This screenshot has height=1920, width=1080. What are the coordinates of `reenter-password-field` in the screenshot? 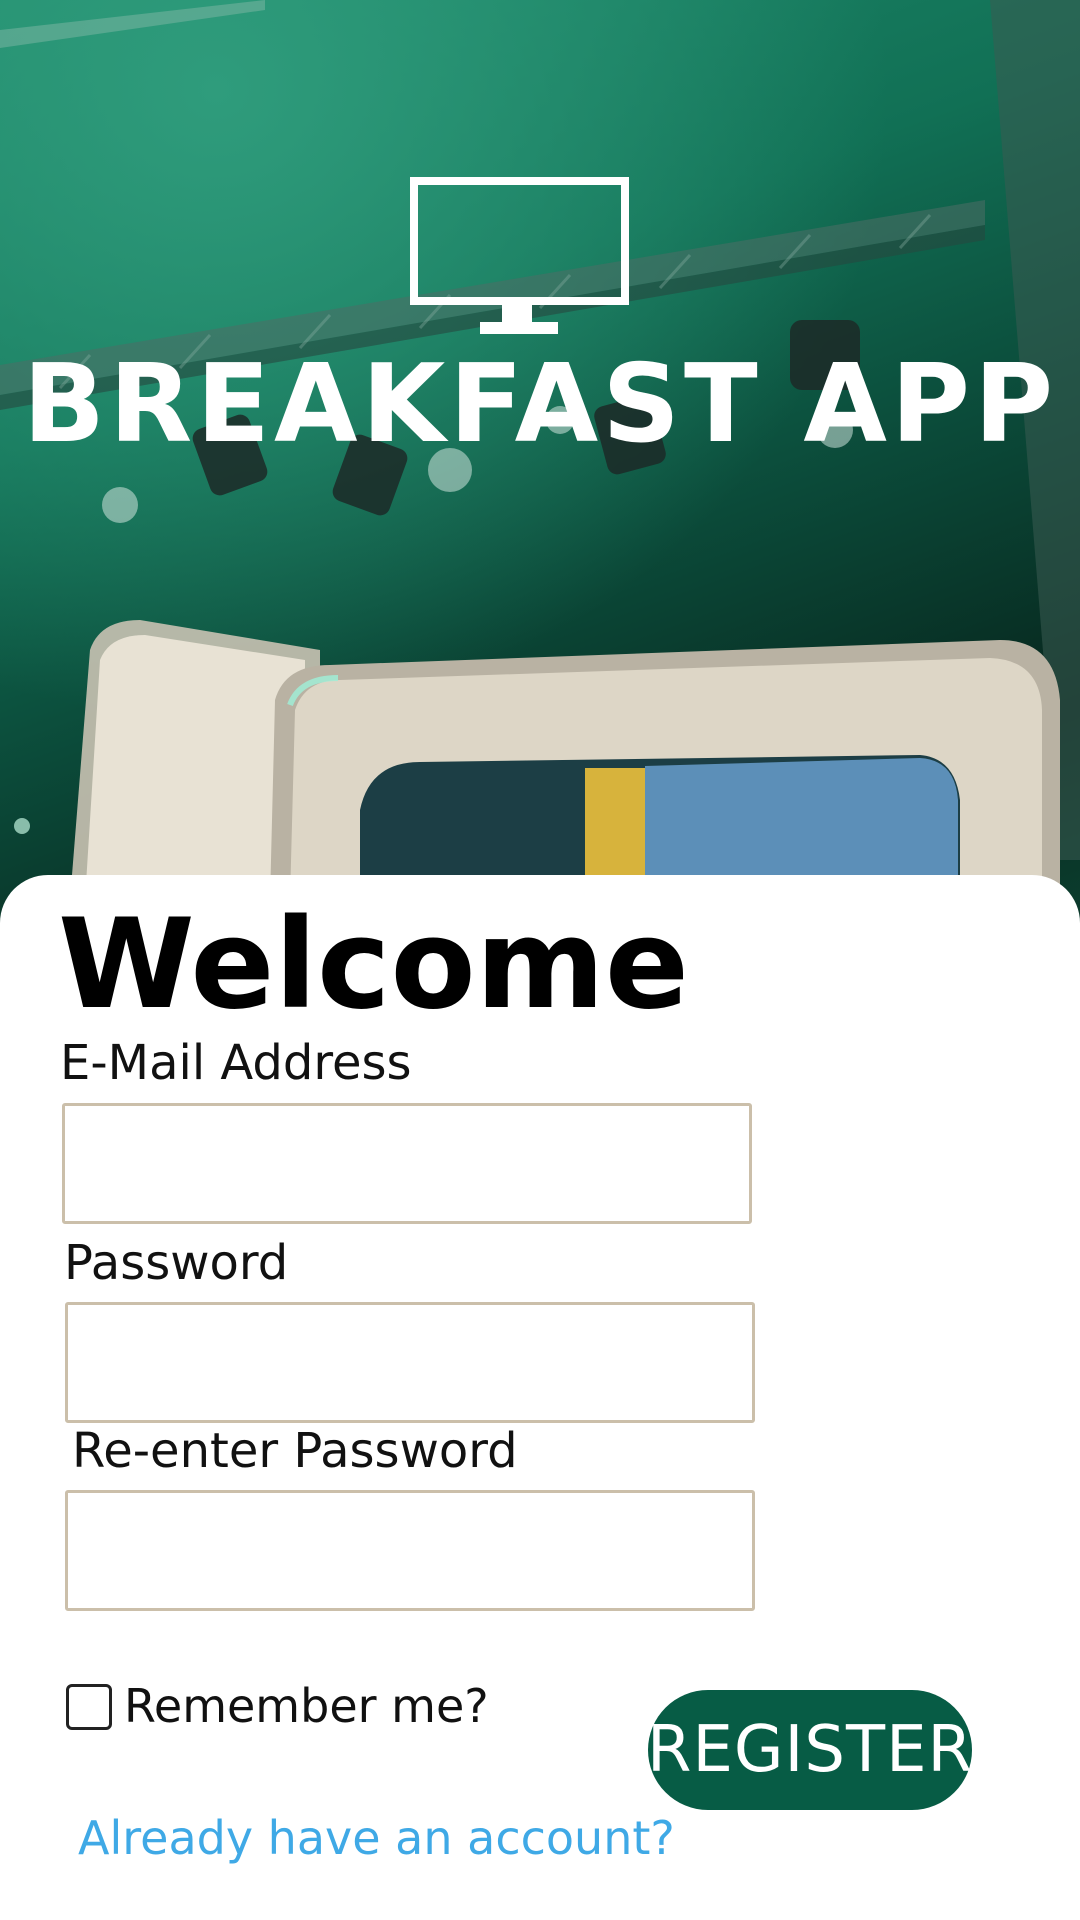 It's located at (410, 1550).